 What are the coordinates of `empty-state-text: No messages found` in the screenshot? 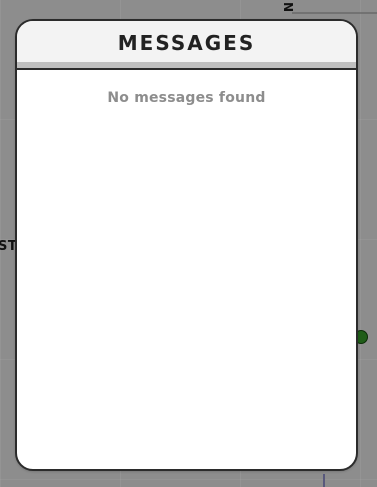 It's located at (186, 98).